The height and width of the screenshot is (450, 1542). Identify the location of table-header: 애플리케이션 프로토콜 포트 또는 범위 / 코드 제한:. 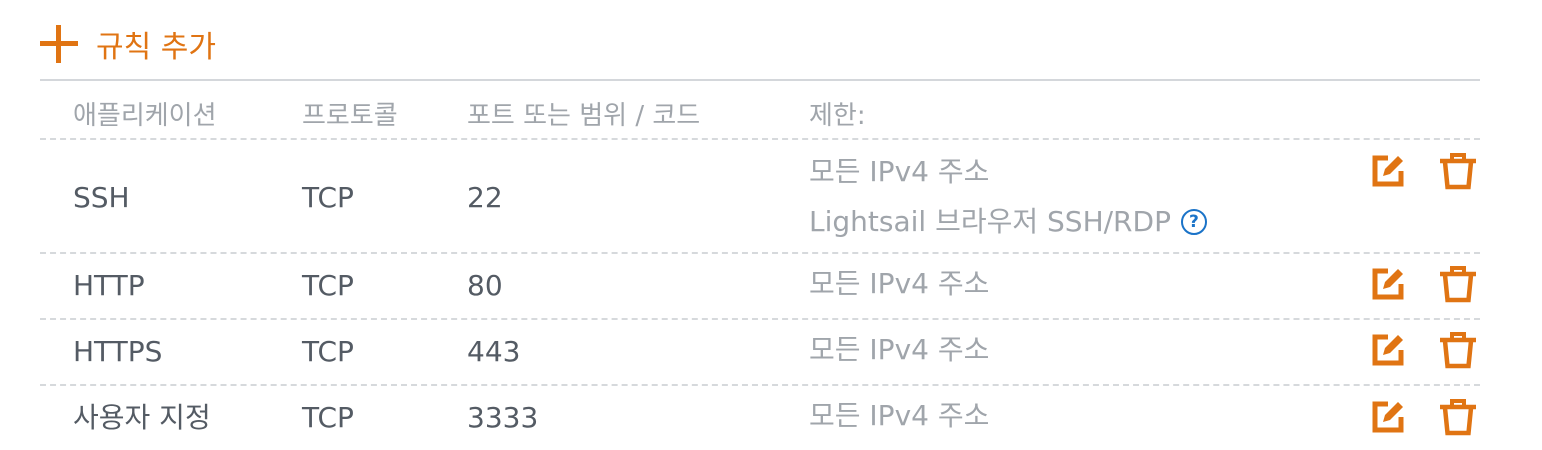
(760, 110).